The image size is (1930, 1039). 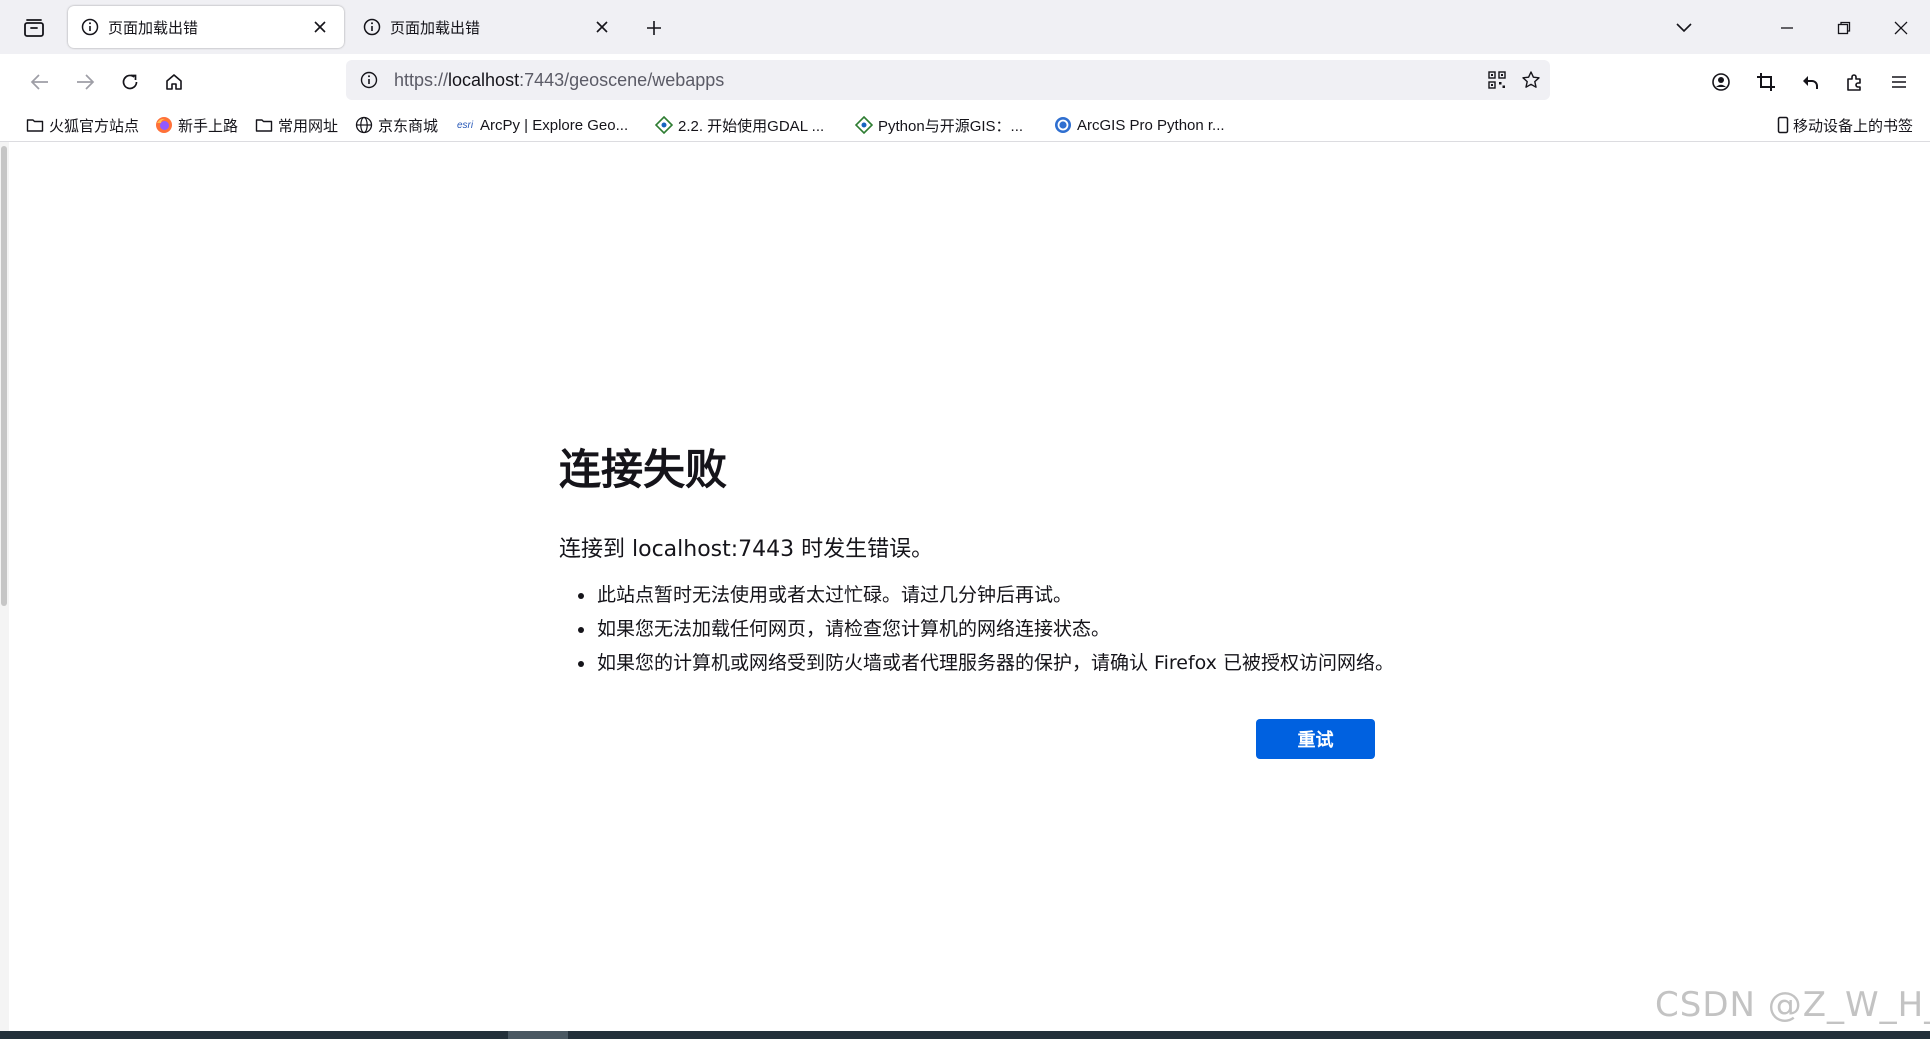 I want to click on site-info-icon, so click(x=369, y=80).